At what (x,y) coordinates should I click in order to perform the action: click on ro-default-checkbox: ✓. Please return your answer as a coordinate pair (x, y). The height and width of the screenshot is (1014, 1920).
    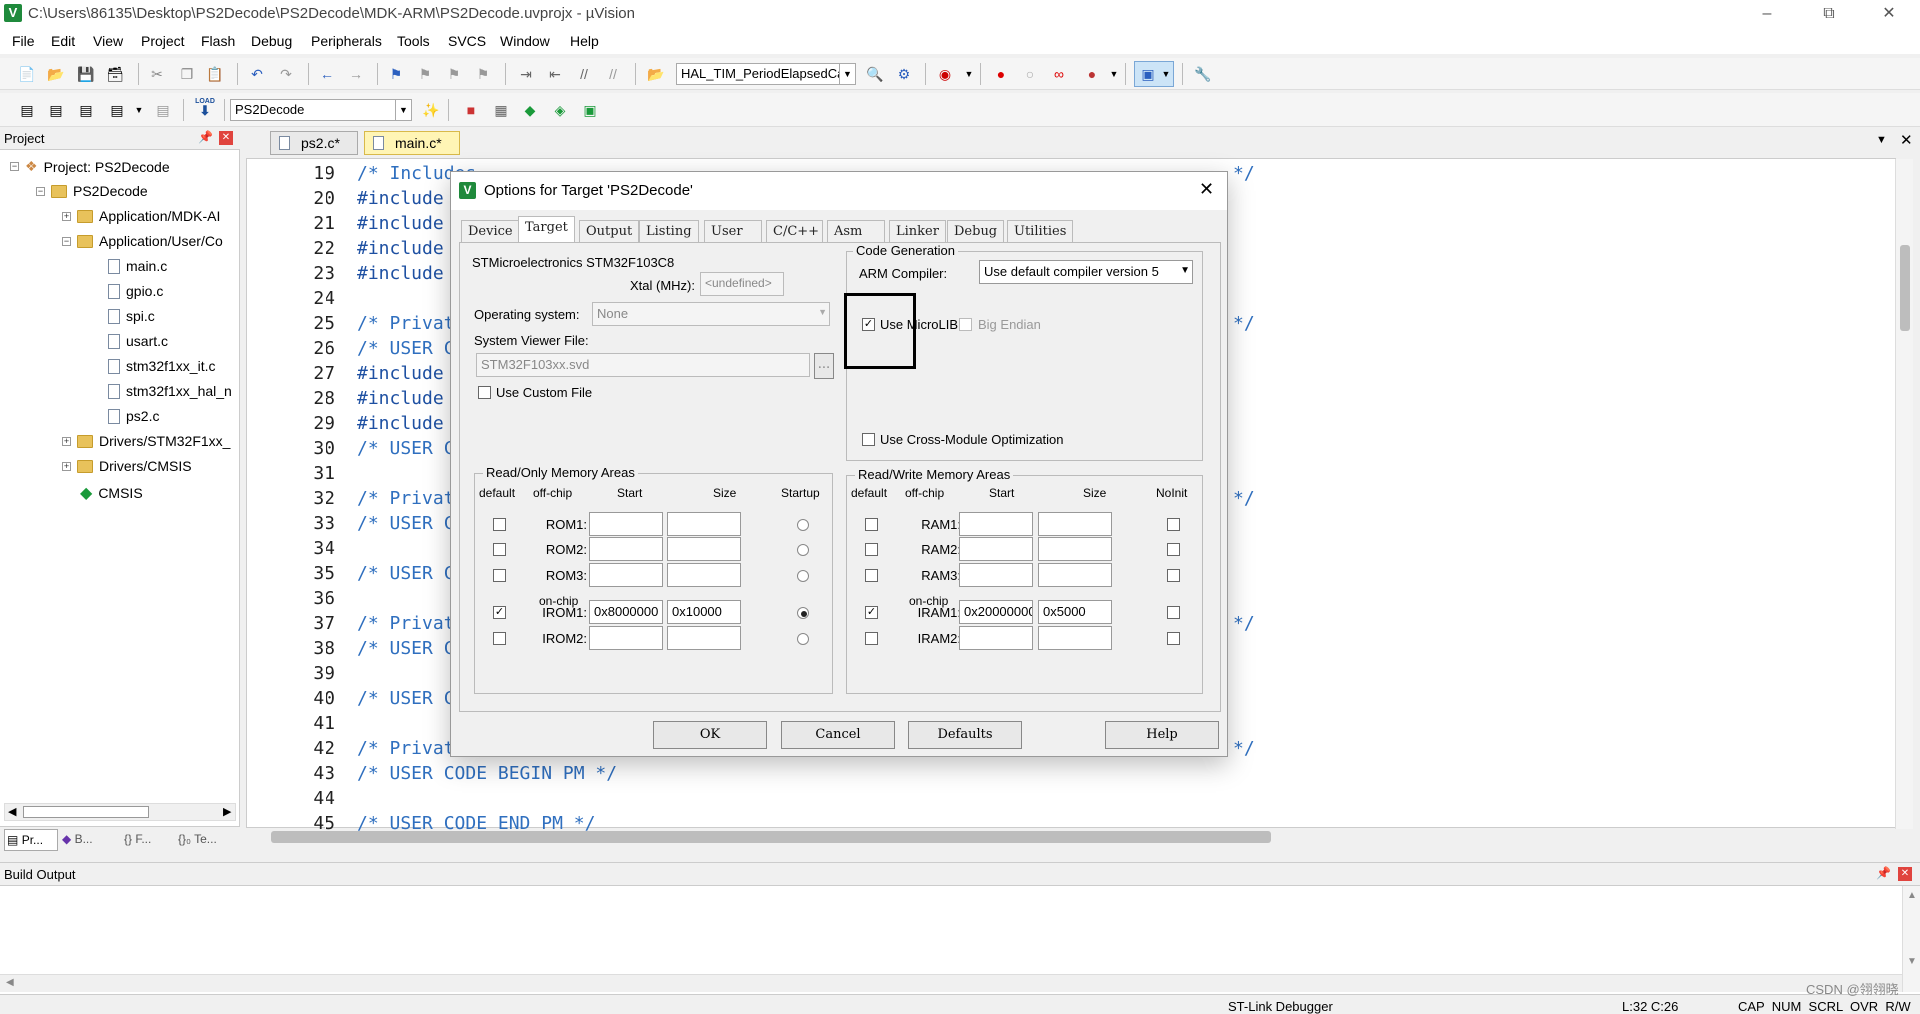
    Looking at the image, I should click on (499, 612).